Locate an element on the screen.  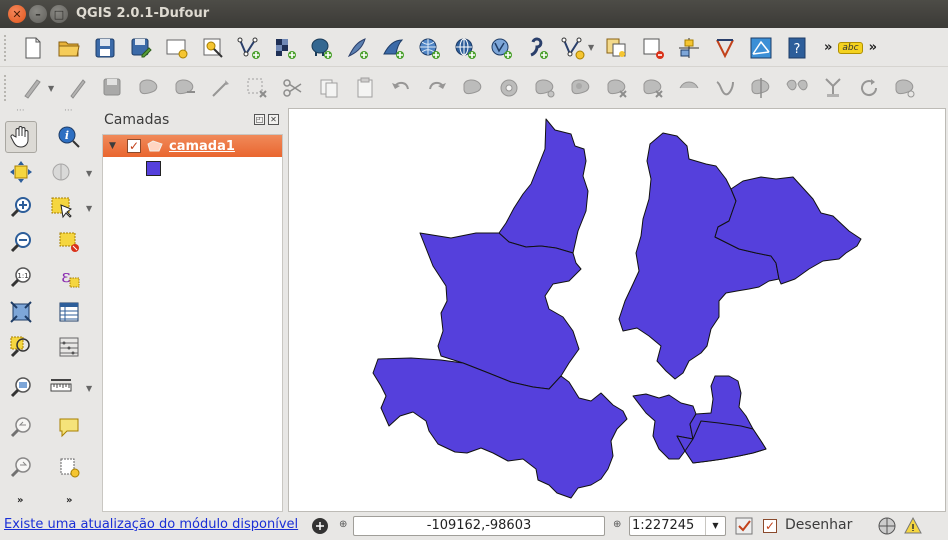
save-layer-edits-button is located at coordinates (113, 88).